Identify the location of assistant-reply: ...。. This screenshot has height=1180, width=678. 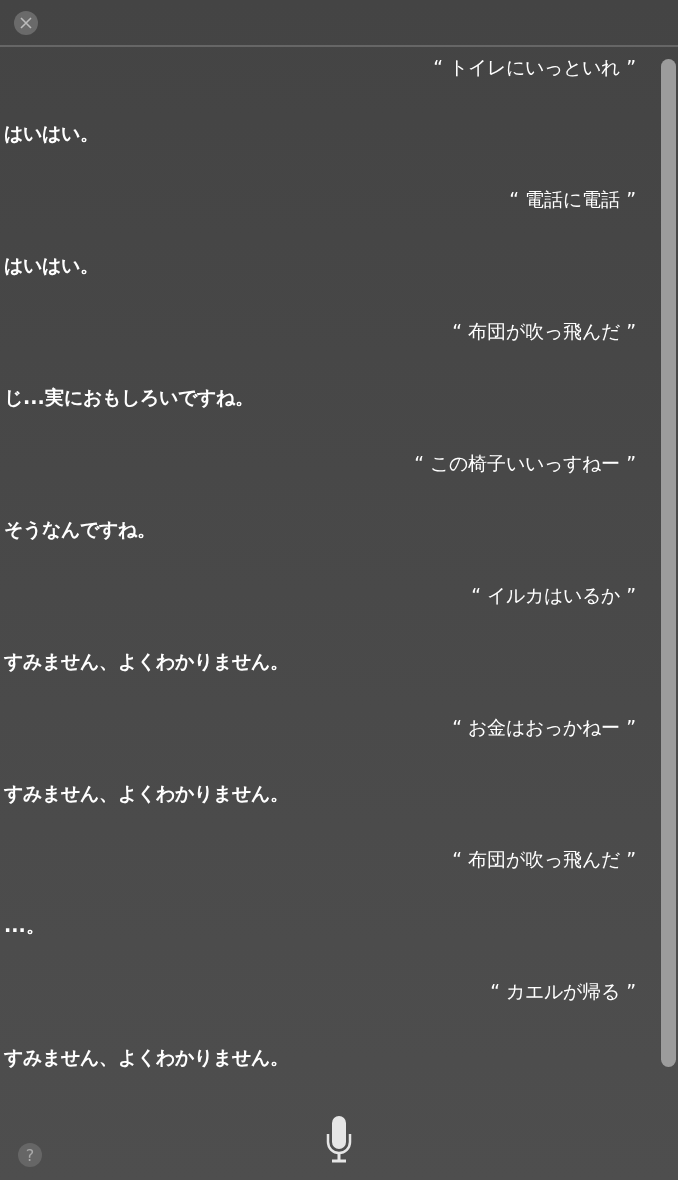
(24, 925).